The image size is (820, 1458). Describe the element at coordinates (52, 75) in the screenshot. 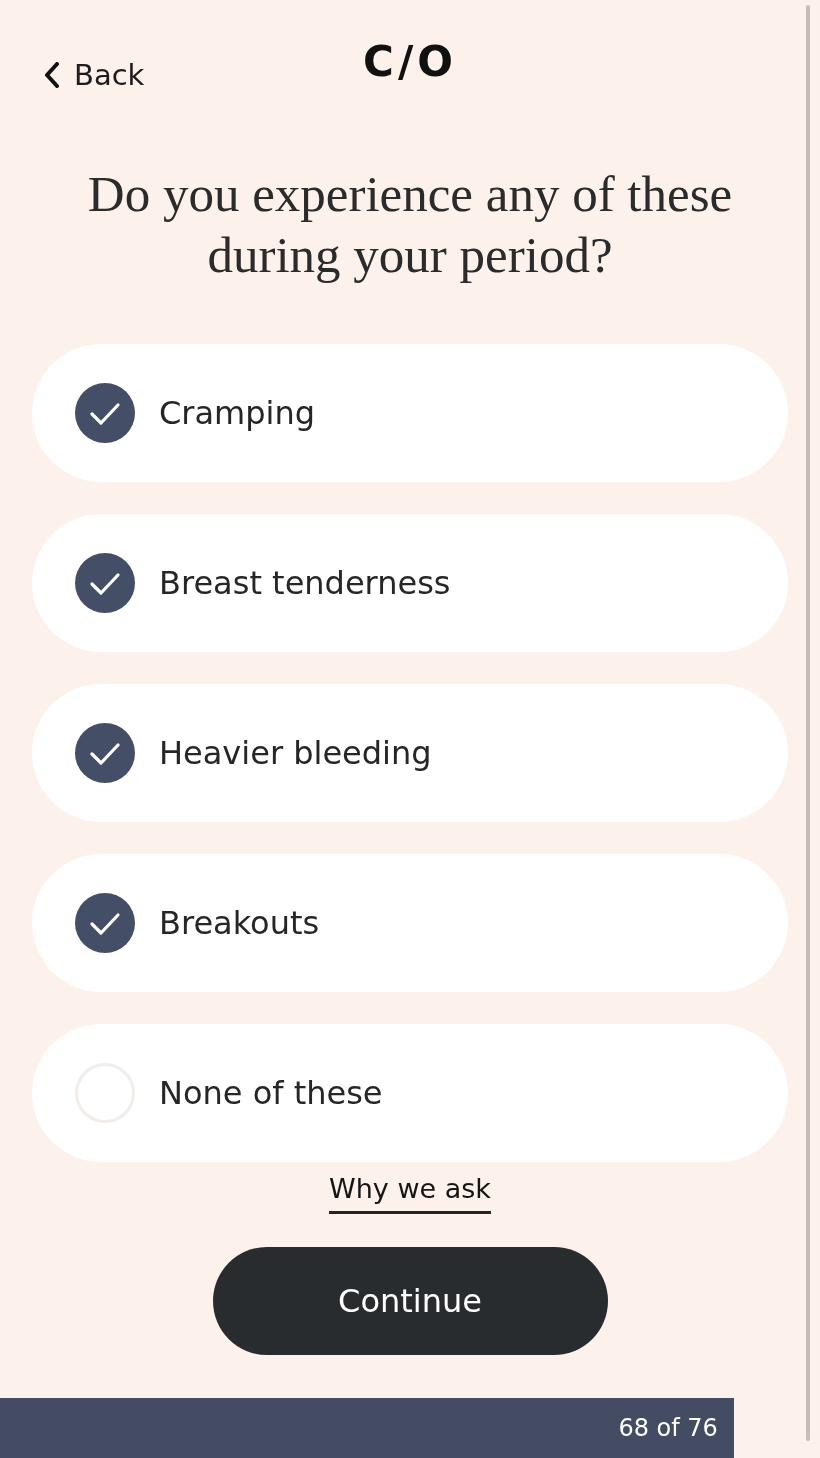

I see `chevron-left-icon` at that location.